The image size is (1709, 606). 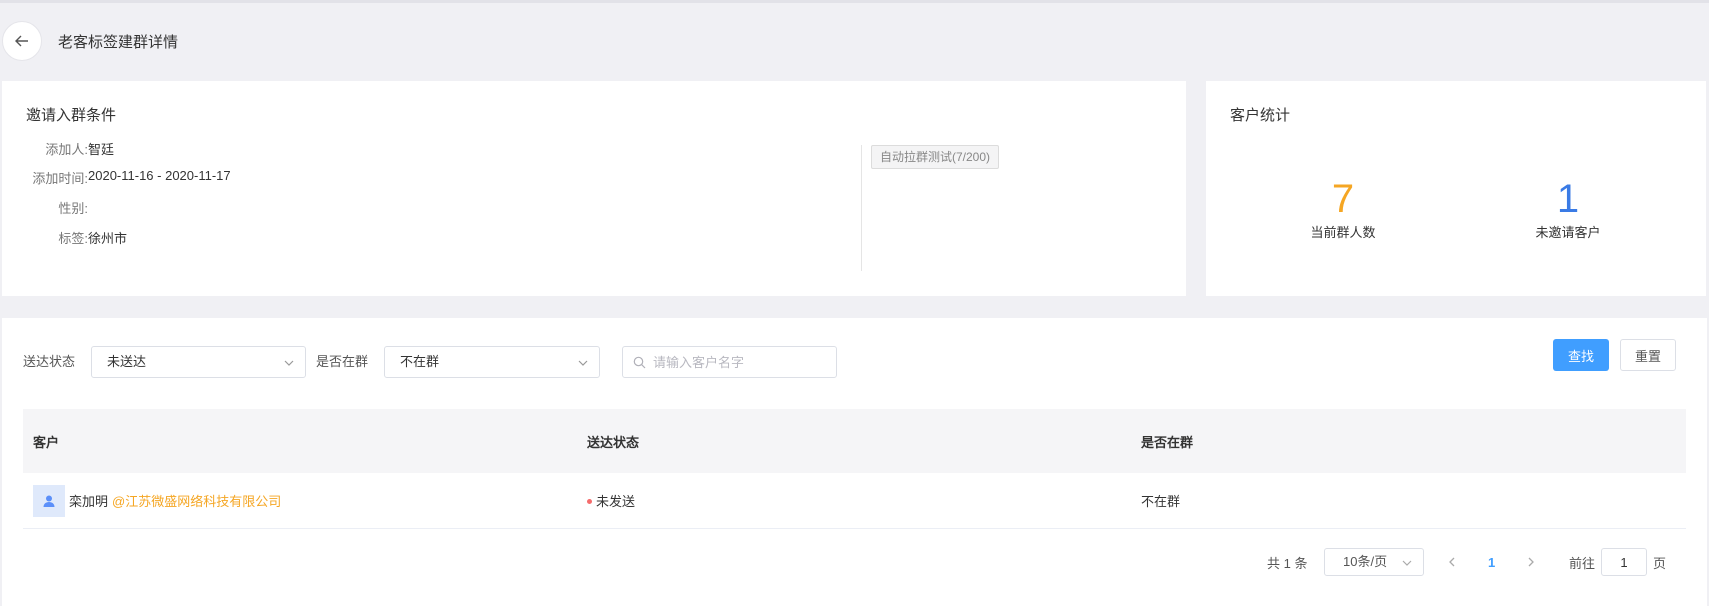 What do you see at coordinates (854, 441) in the screenshot?
I see `table-header: 客户 送达状态 是否在群` at bounding box center [854, 441].